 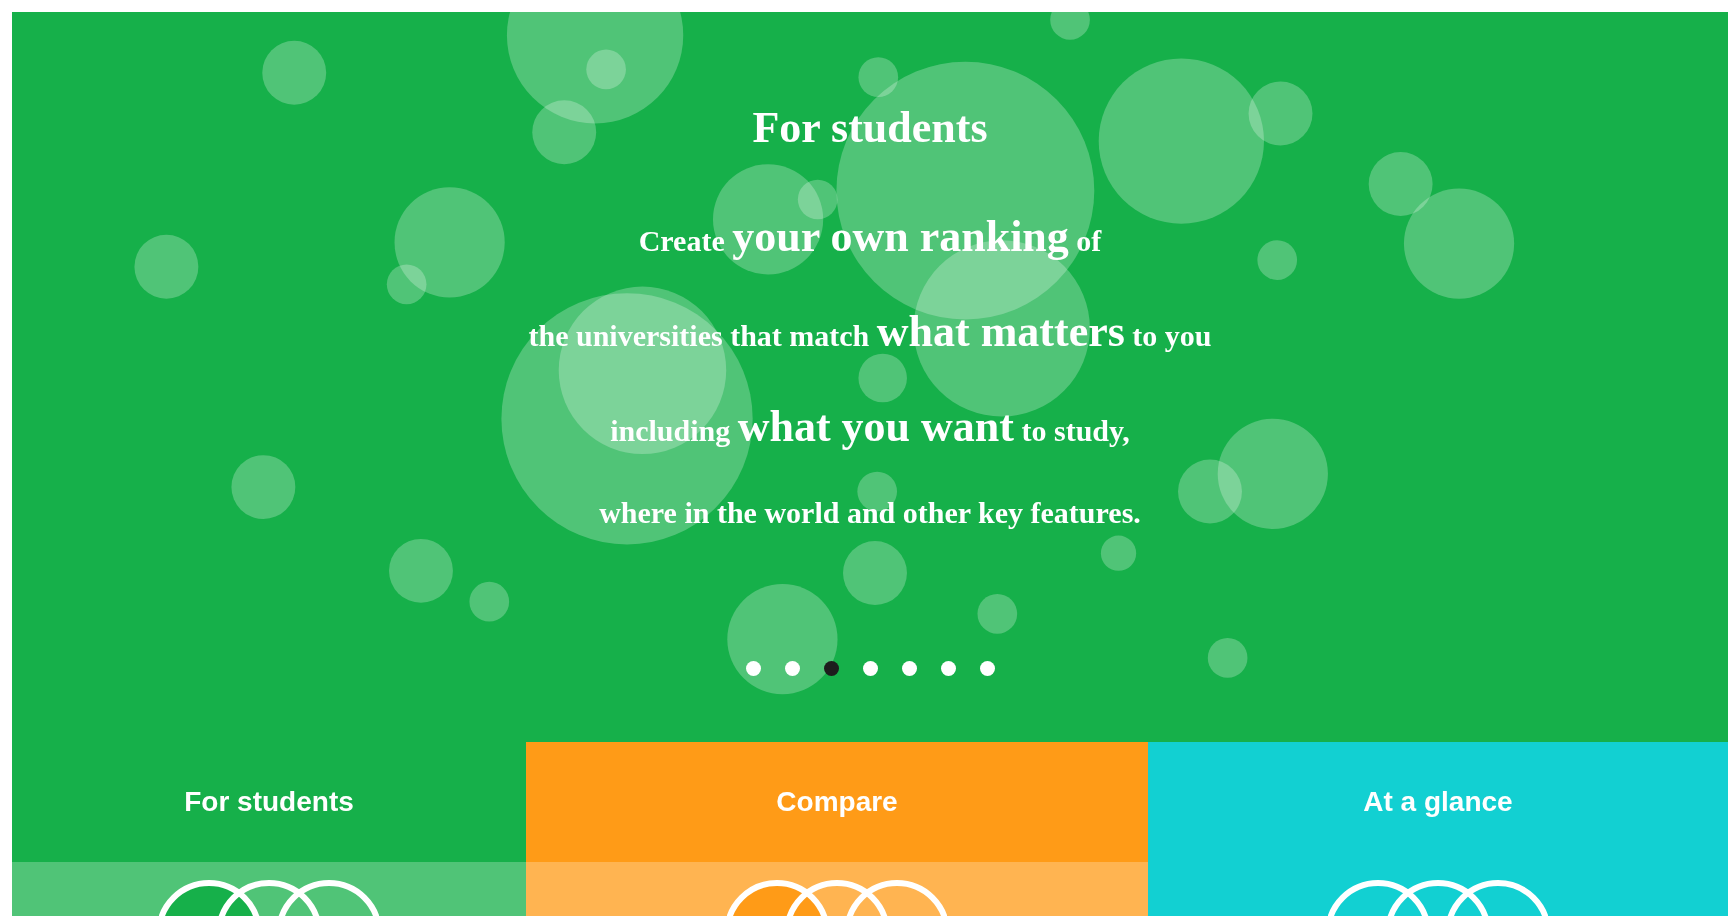 What do you see at coordinates (1438, 802) in the screenshot?
I see `section-tab: At a glance` at bounding box center [1438, 802].